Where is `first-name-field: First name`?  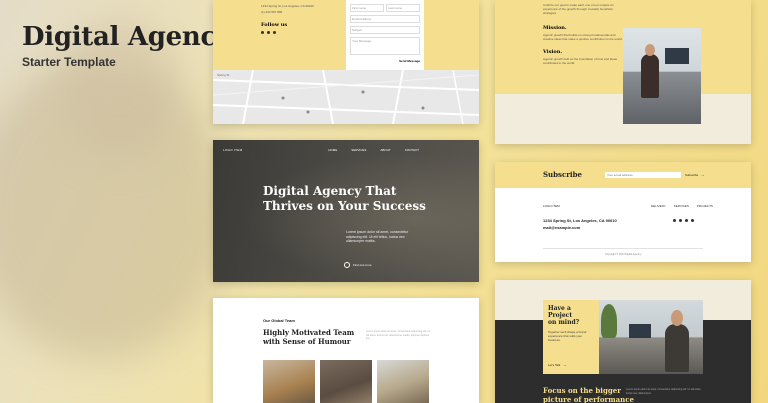
first-name-field: First name is located at coordinates (367, 8).